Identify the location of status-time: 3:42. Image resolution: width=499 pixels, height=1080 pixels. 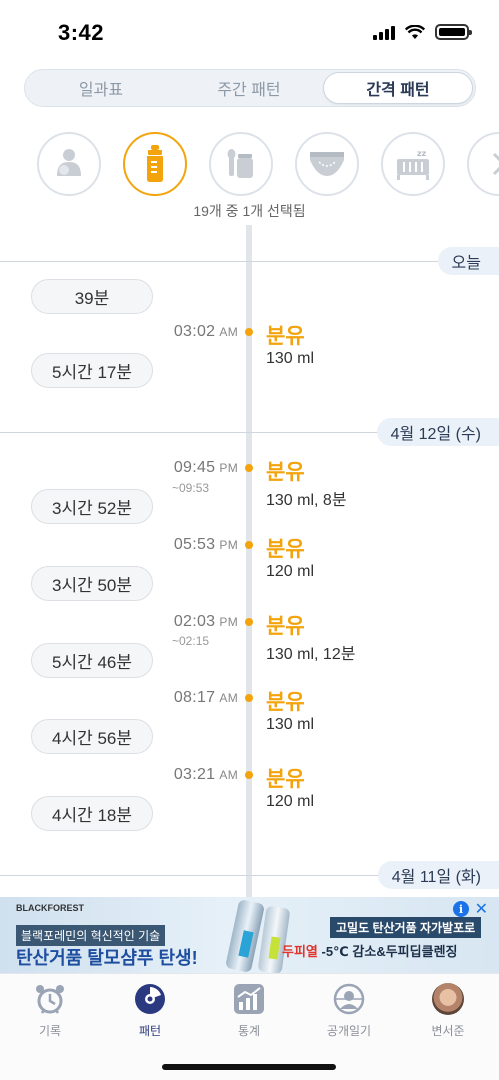
(81, 32).